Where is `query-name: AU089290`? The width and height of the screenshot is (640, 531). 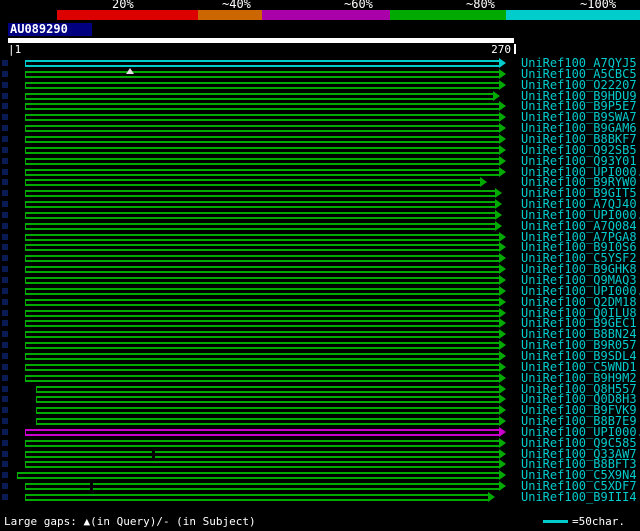
query-name: AU089290 is located at coordinates (50, 29).